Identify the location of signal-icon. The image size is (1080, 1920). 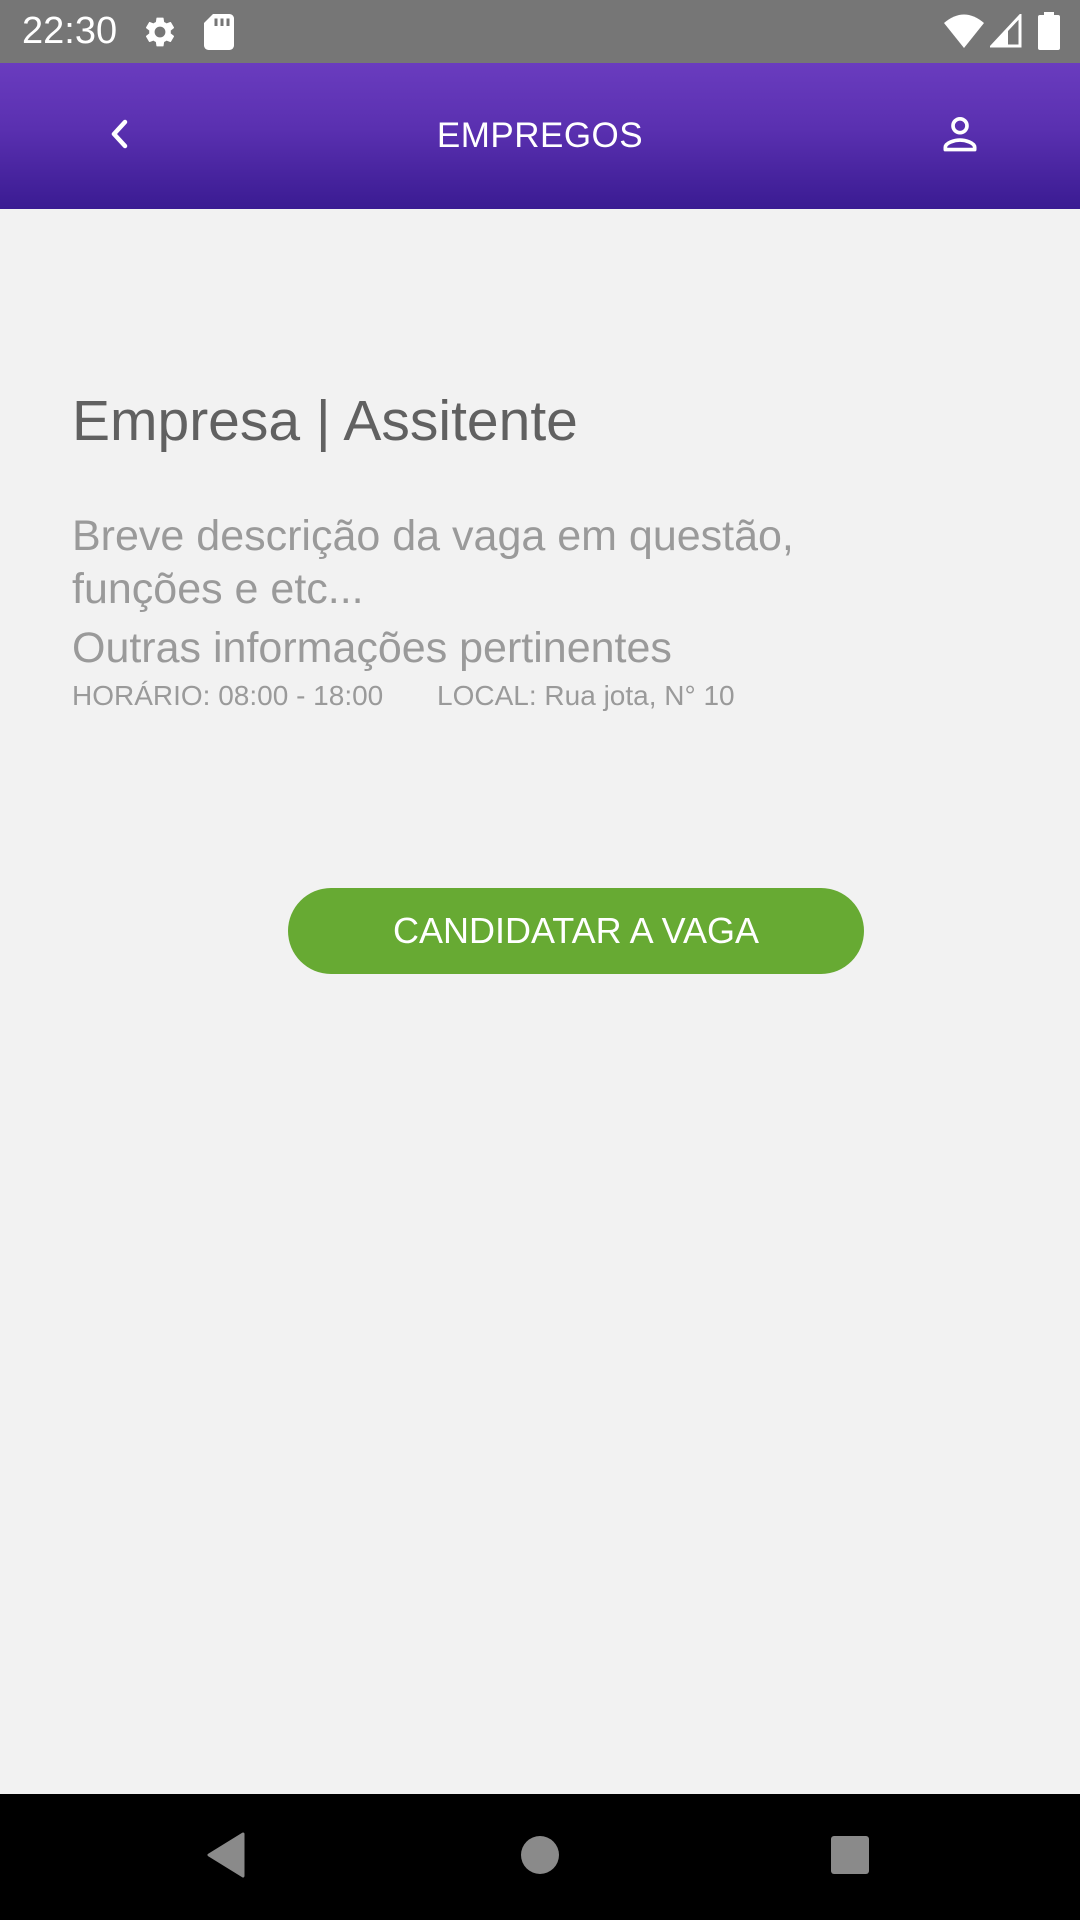
(1005, 32).